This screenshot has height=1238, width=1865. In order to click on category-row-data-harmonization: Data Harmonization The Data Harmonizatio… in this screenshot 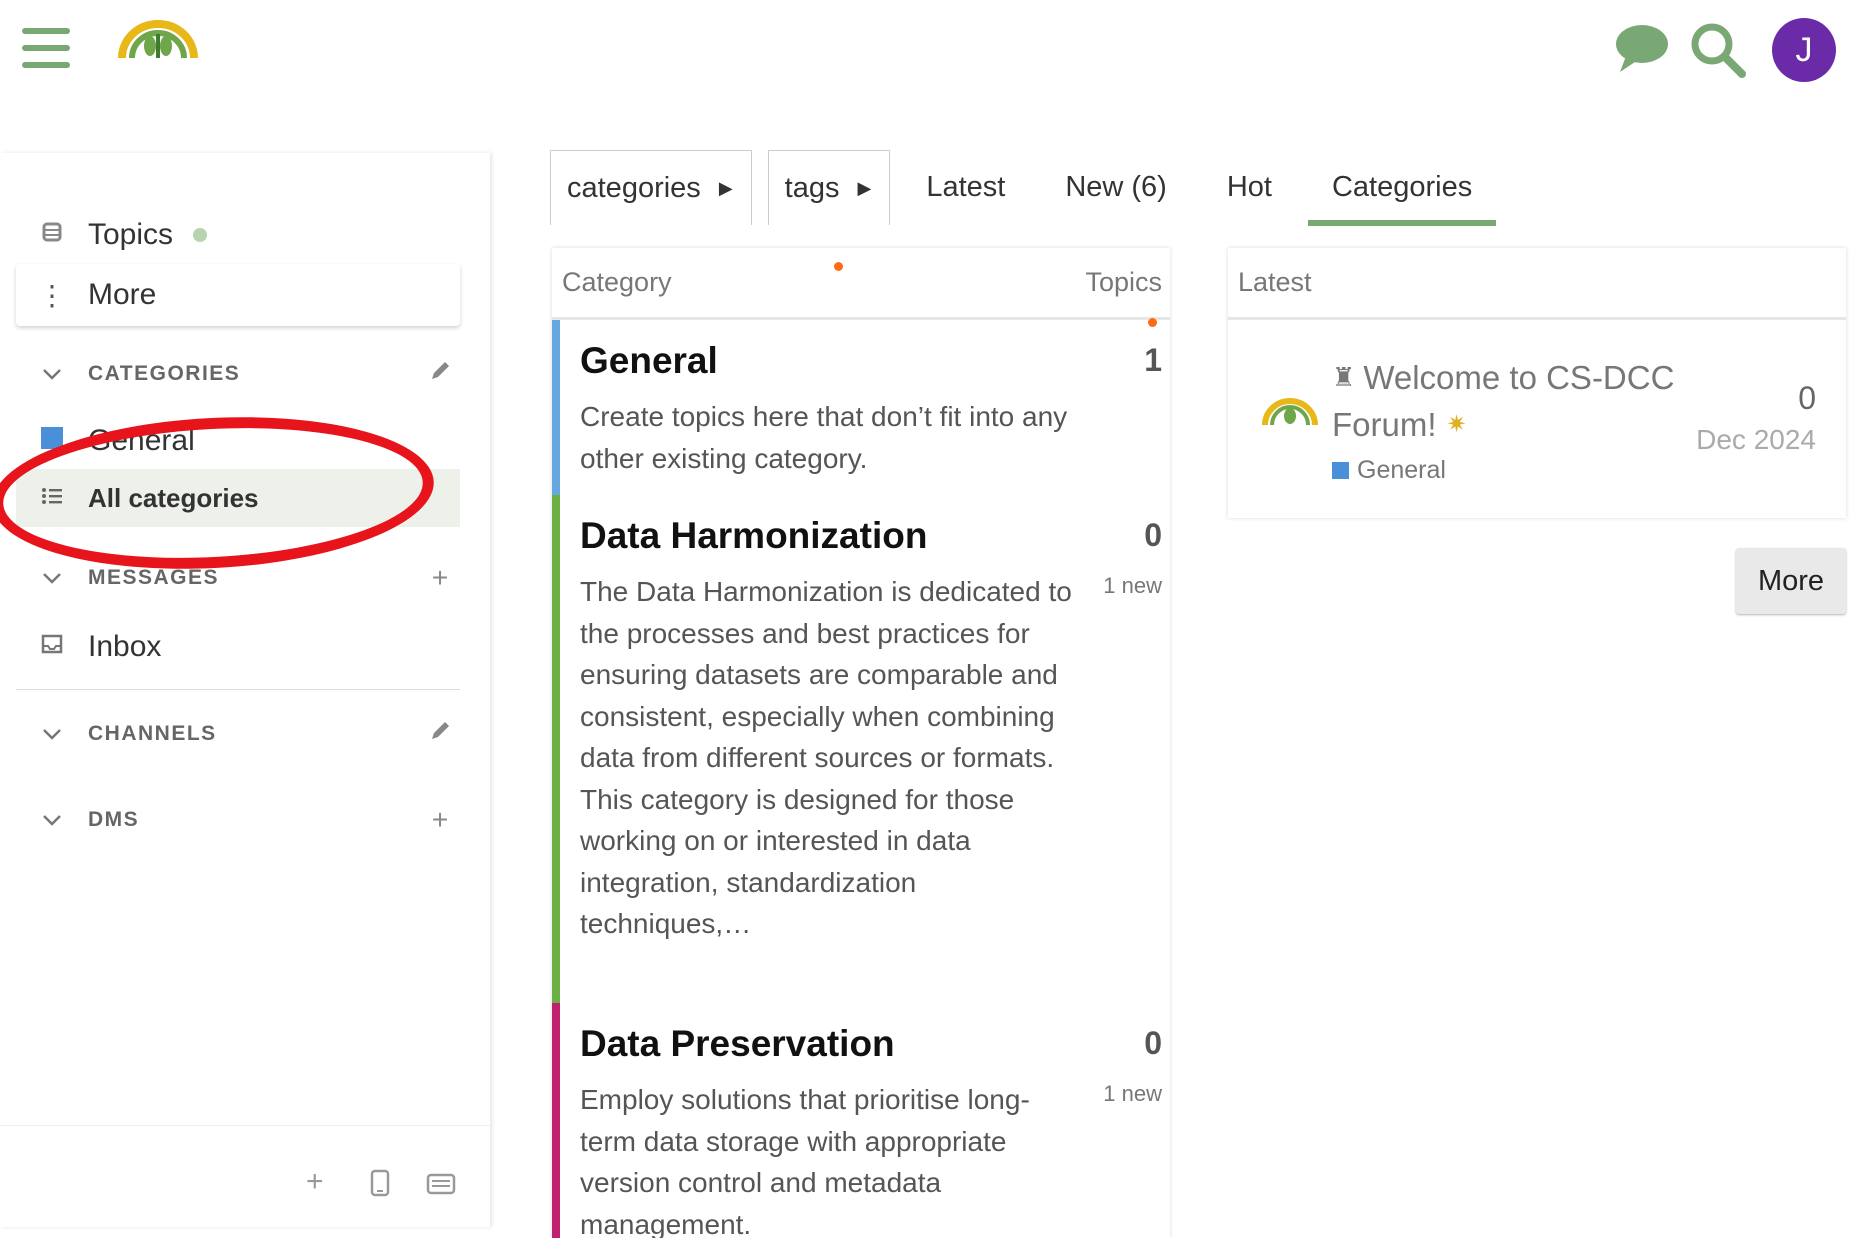, I will do `click(861, 749)`.